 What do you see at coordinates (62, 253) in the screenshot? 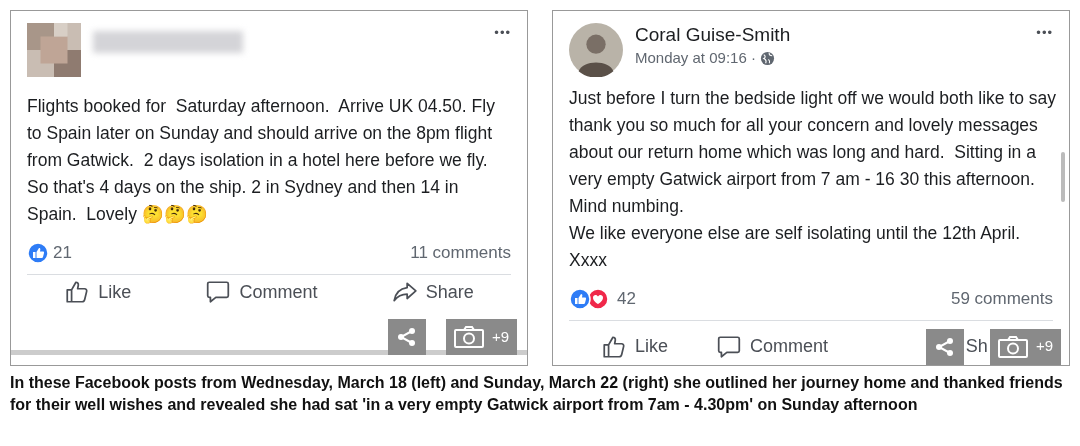
I see `reaction-count: 21` at bounding box center [62, 253].